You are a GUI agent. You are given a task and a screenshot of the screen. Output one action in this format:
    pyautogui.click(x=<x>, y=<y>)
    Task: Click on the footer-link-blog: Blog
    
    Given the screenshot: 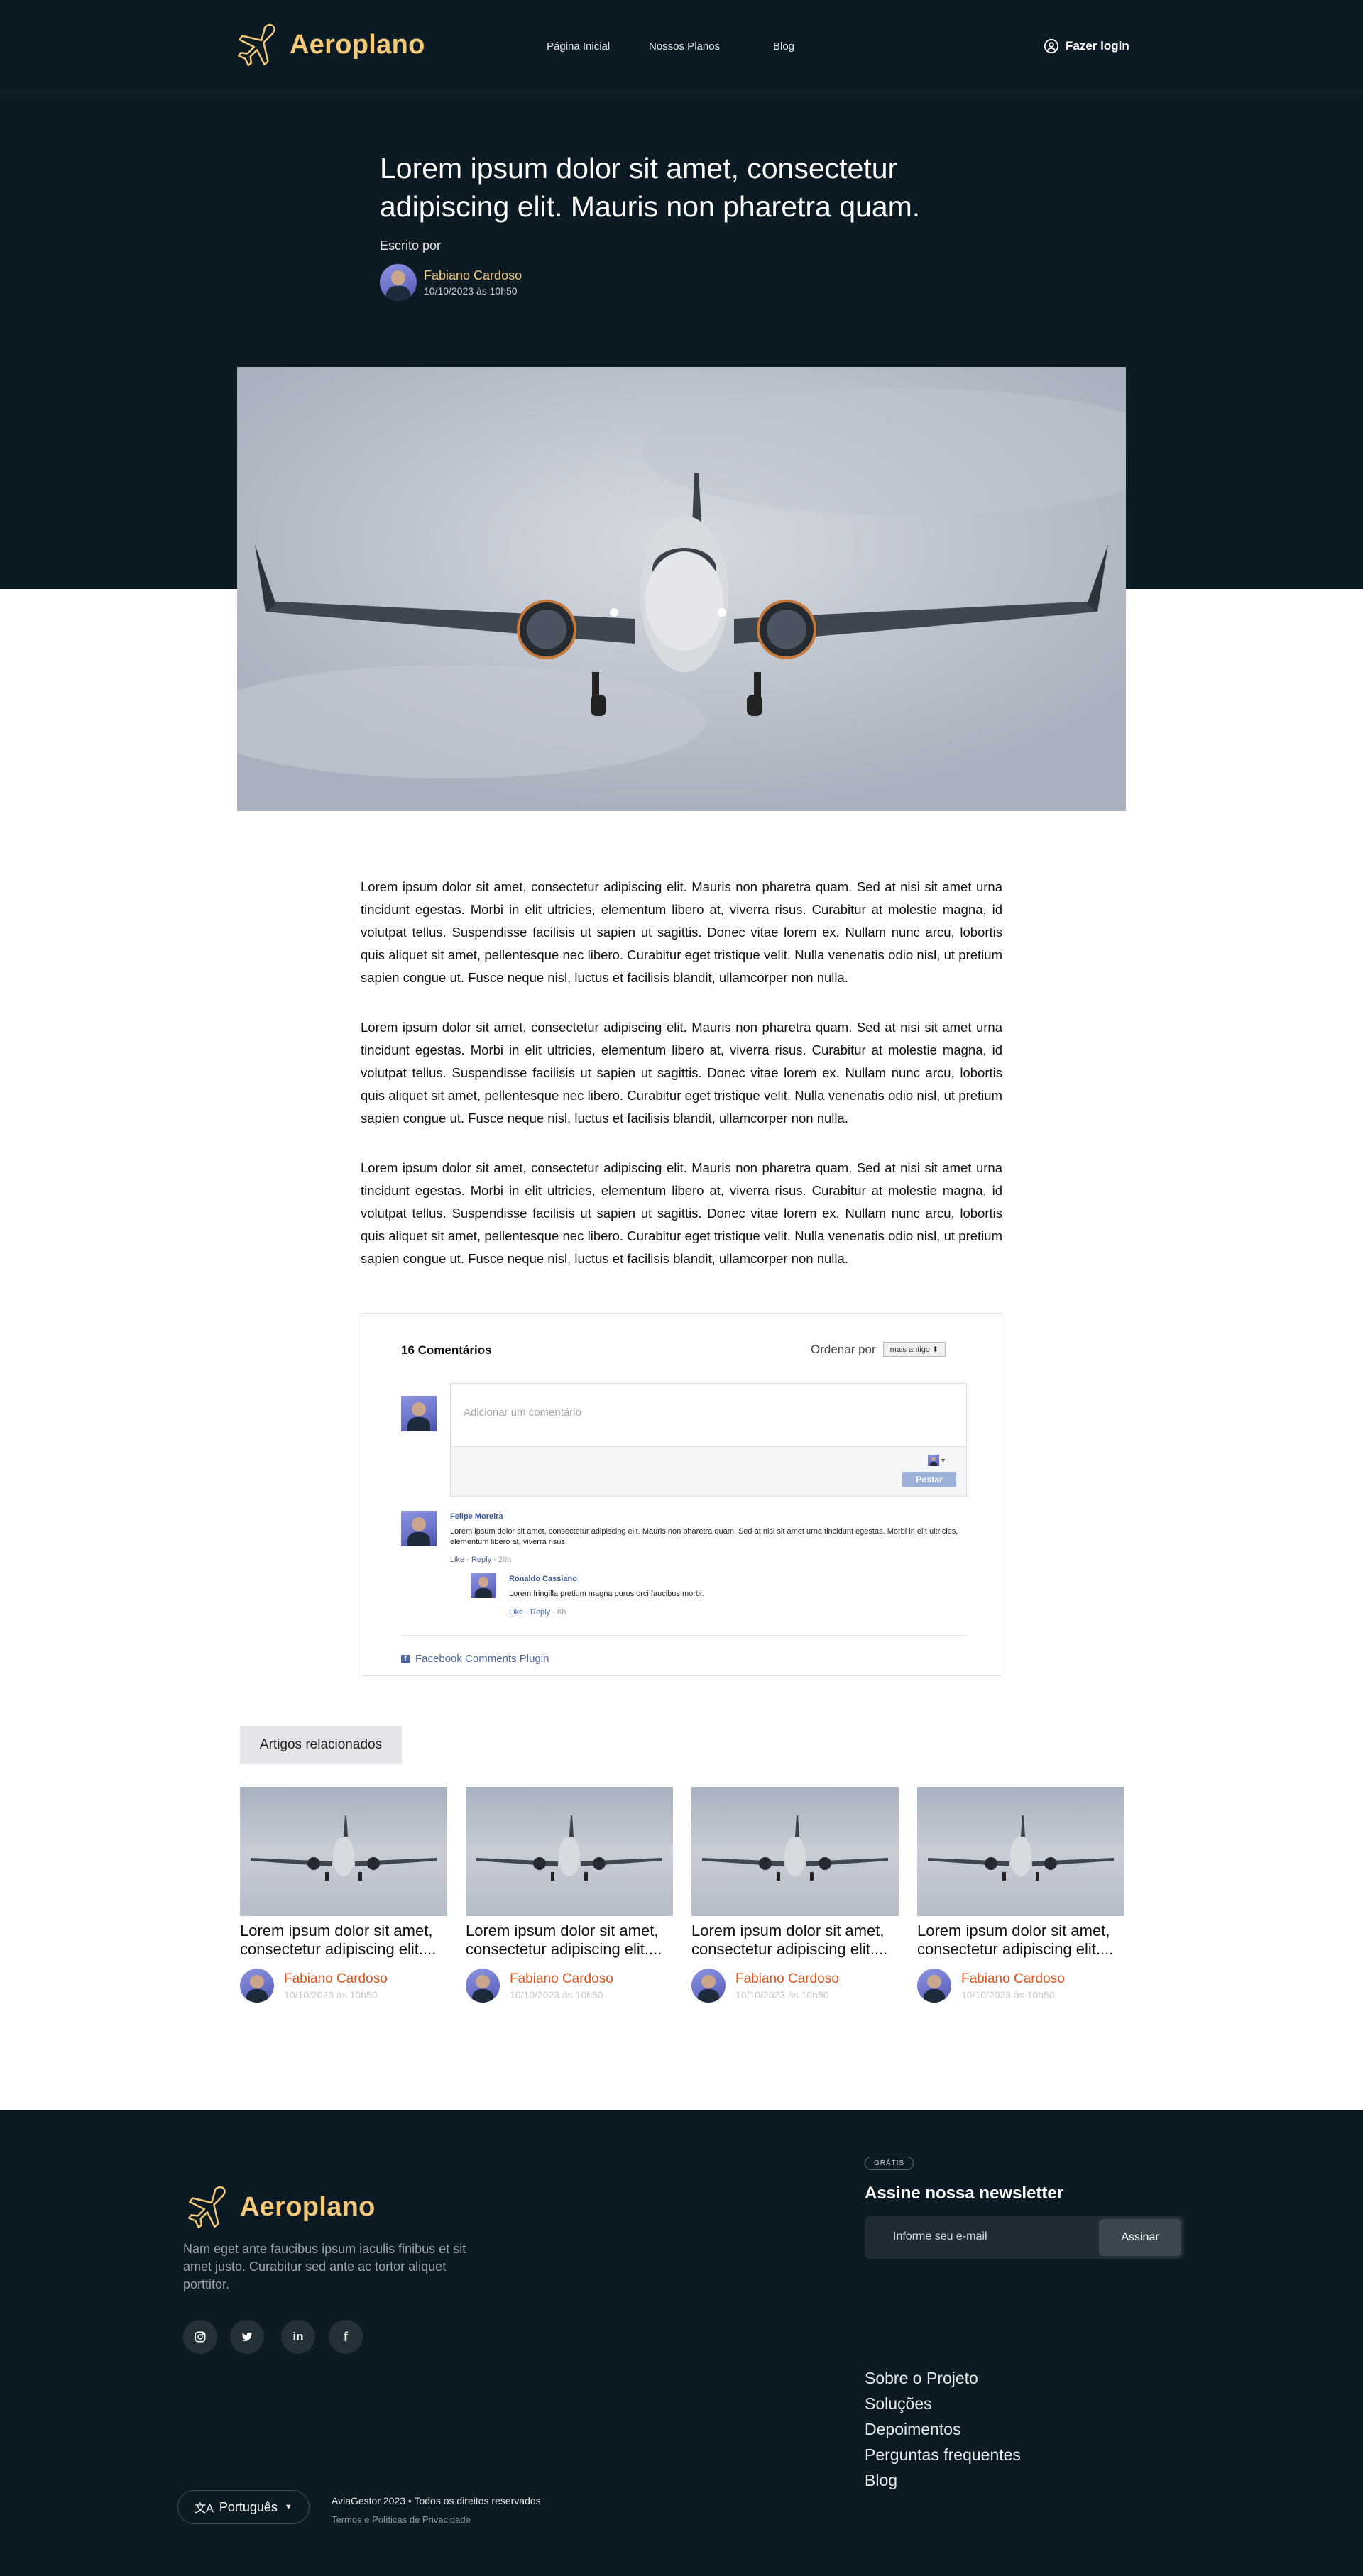 What is the action you would take?
    pyautogui.click(x=943, y=2480)
    